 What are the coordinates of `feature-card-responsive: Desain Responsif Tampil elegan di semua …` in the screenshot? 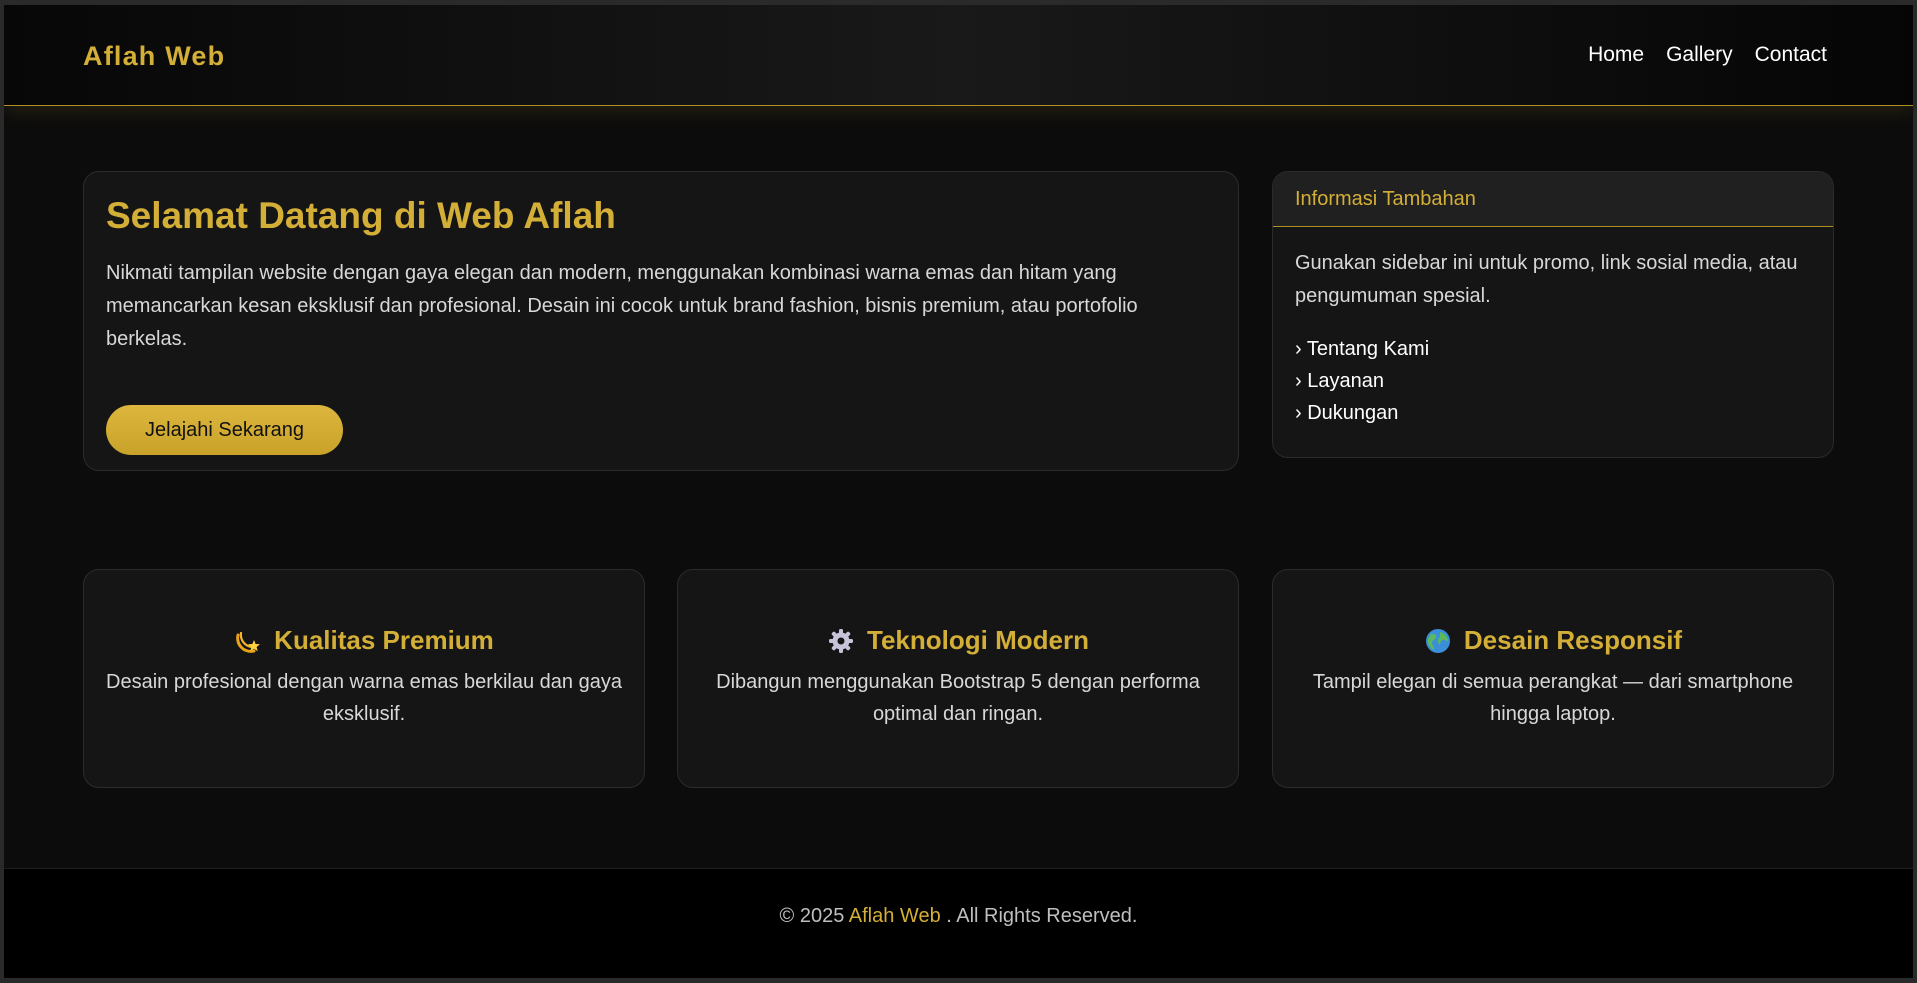 It's located at (1553, 678).